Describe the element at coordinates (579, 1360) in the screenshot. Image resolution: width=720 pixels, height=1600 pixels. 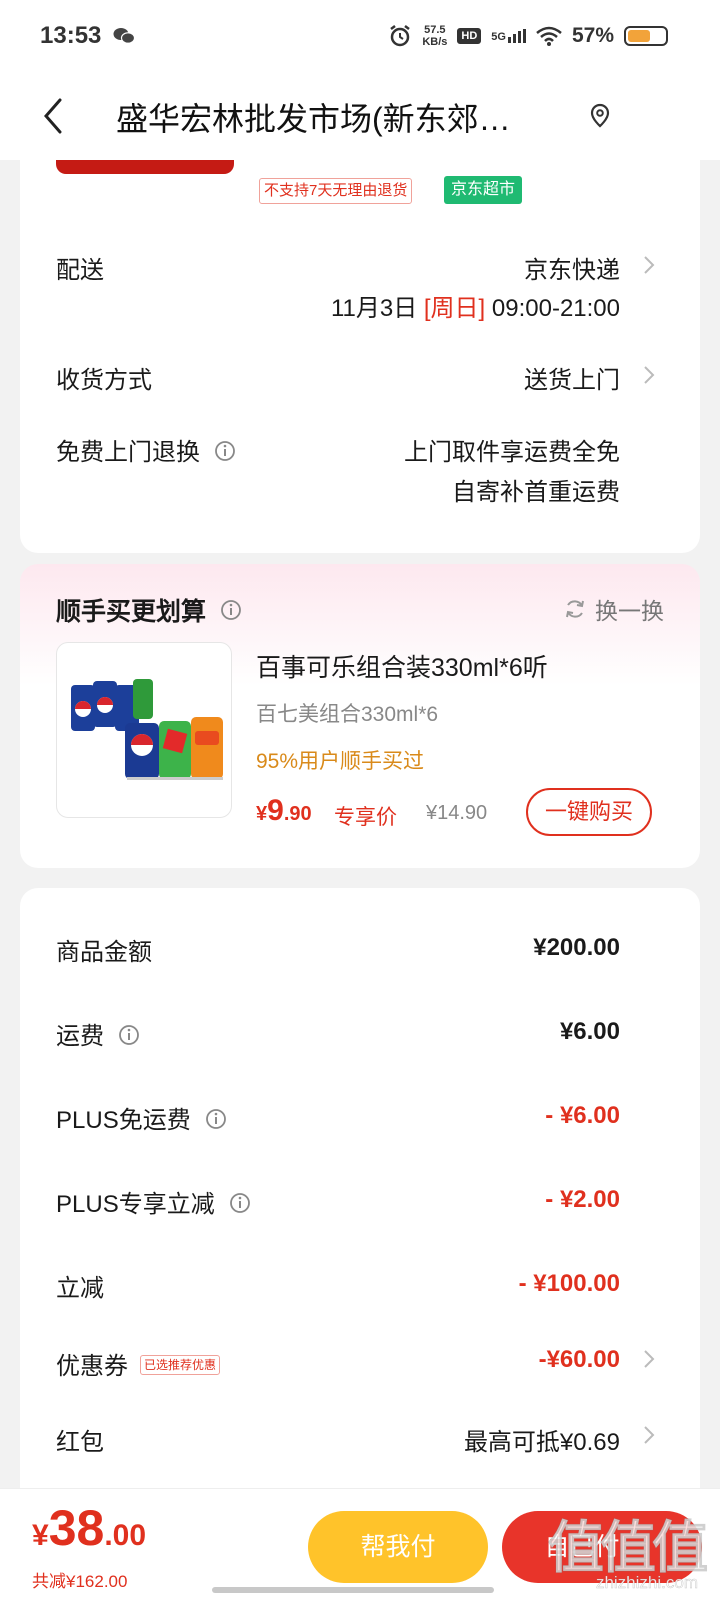
I see `coupon-value: -¥60.00` at that location.